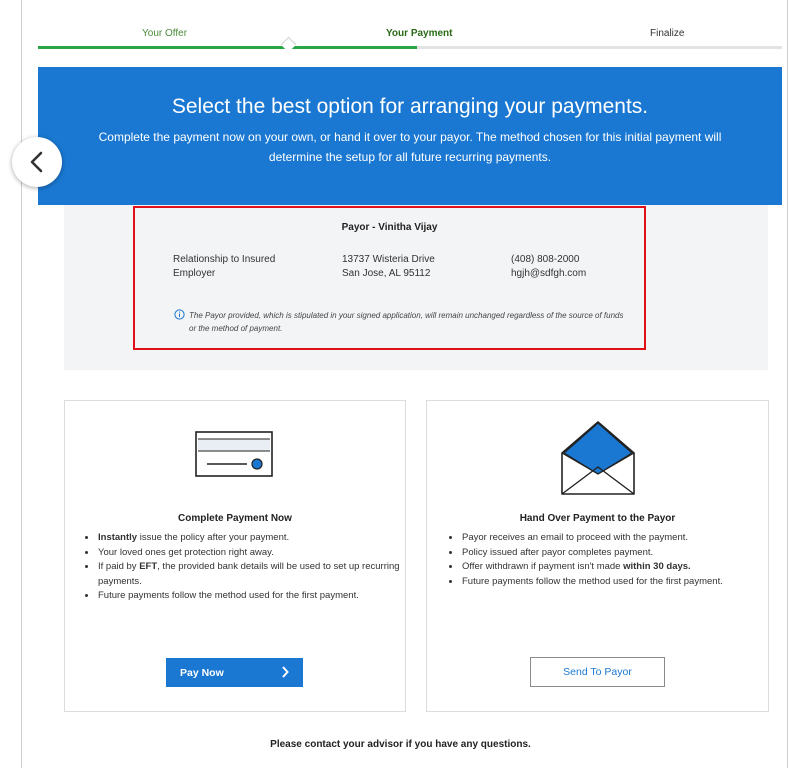  I want to click on step-your-payment: Your Payment, so click(419, 33).